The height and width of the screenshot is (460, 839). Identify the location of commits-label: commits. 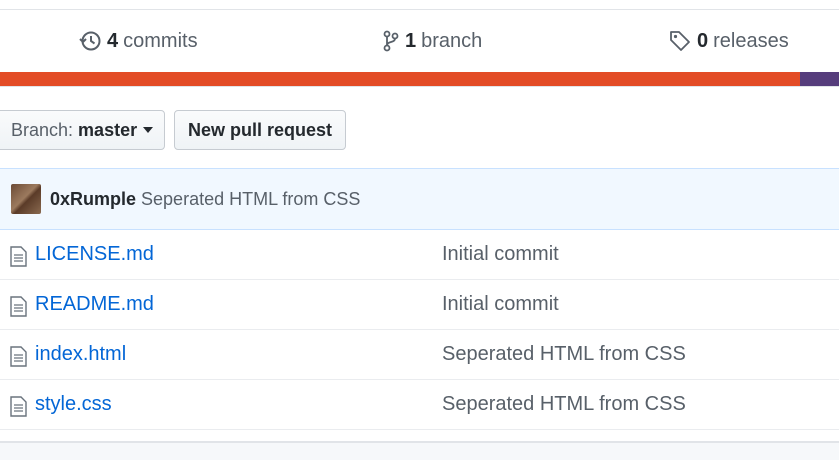
(160, 40).